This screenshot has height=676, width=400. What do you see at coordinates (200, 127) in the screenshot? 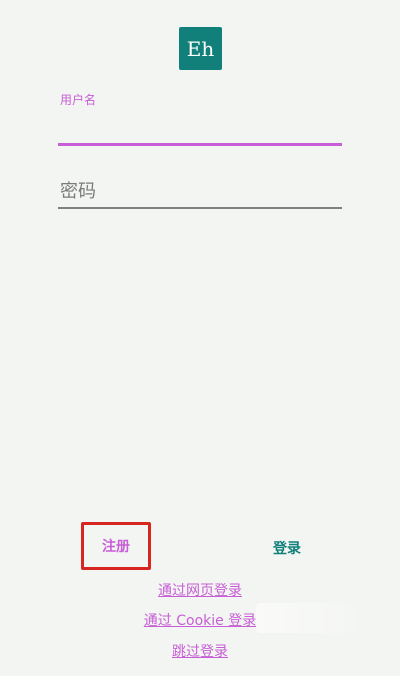
I see `username-input` at bounding box center [200, 127].